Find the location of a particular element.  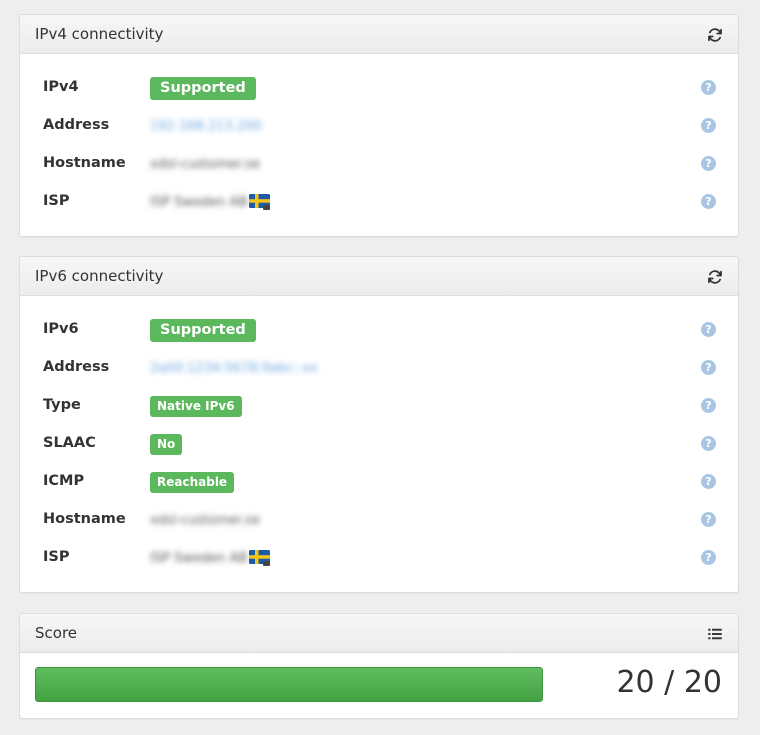

ipv4-supported-badge: Supported is located at coordinates (203, 88).